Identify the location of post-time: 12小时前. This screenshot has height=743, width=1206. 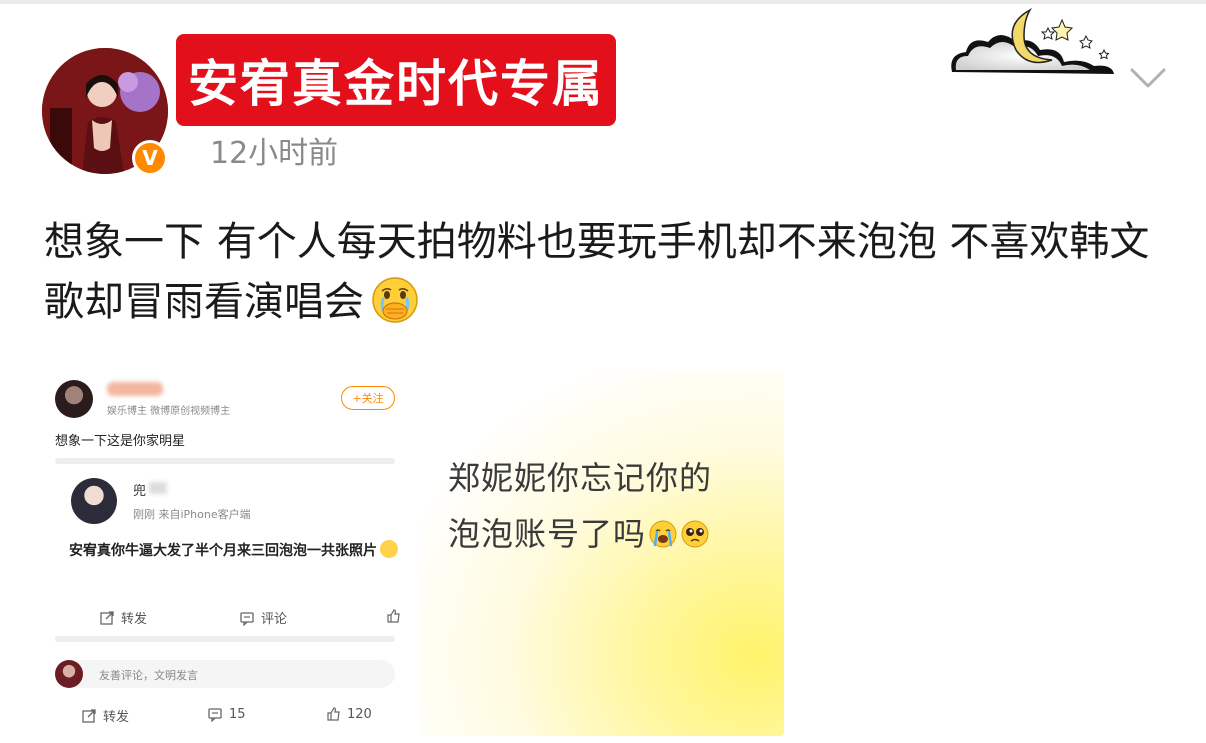
(274, 153).